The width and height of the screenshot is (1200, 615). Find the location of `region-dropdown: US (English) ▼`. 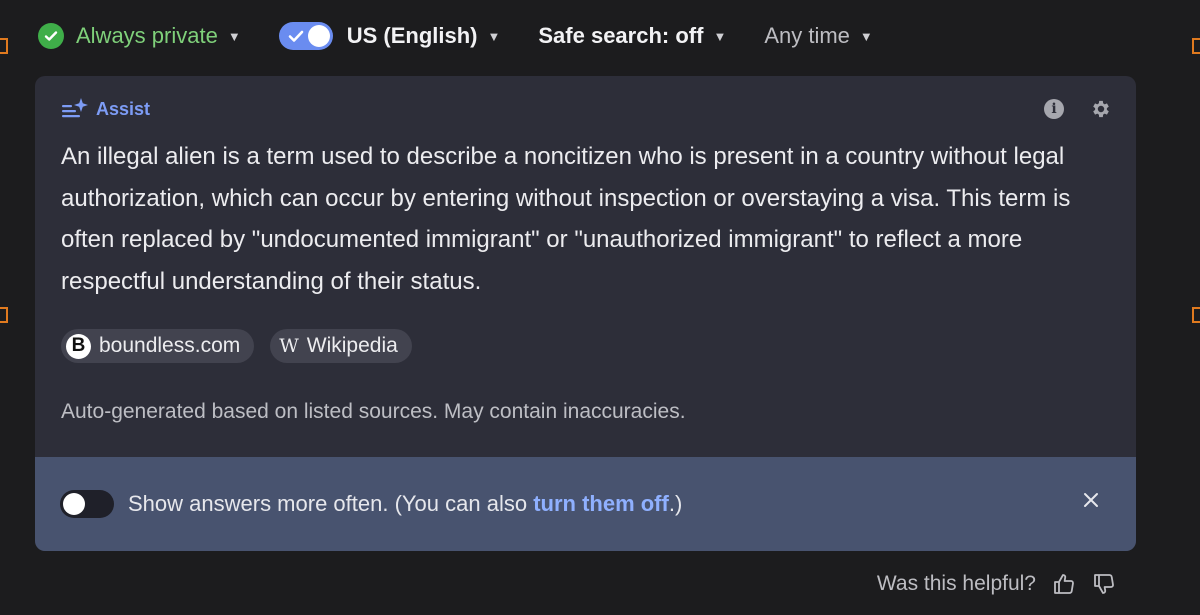

region-dropdown: US (English) ▼ is located at coordinates (389, 36).